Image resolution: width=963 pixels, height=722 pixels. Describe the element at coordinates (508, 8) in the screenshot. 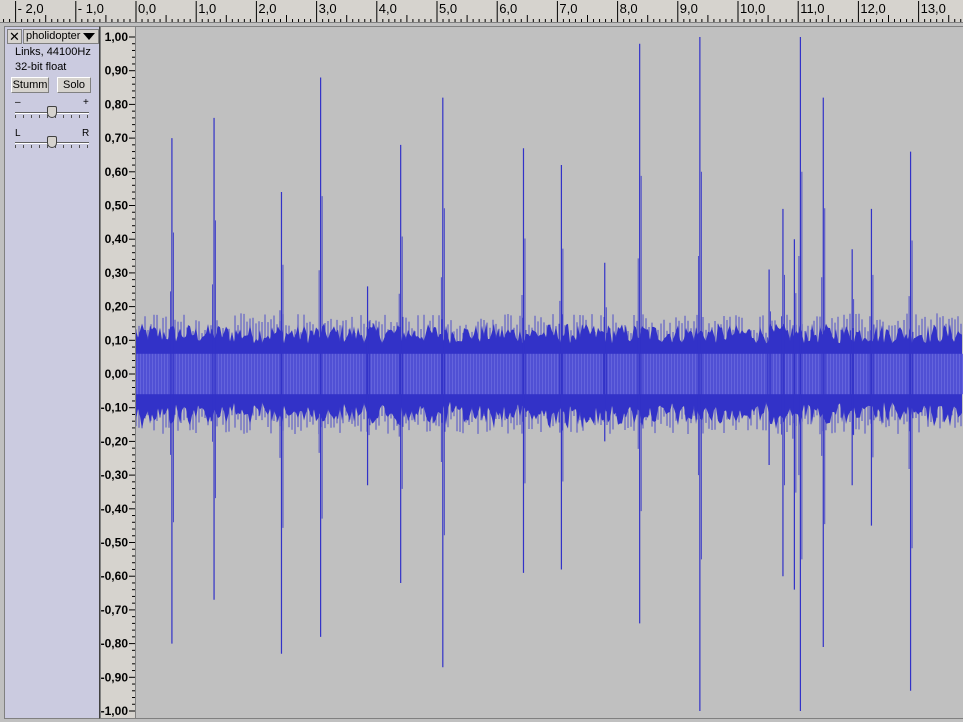

I see `ruler-label: 6,0` at that location.